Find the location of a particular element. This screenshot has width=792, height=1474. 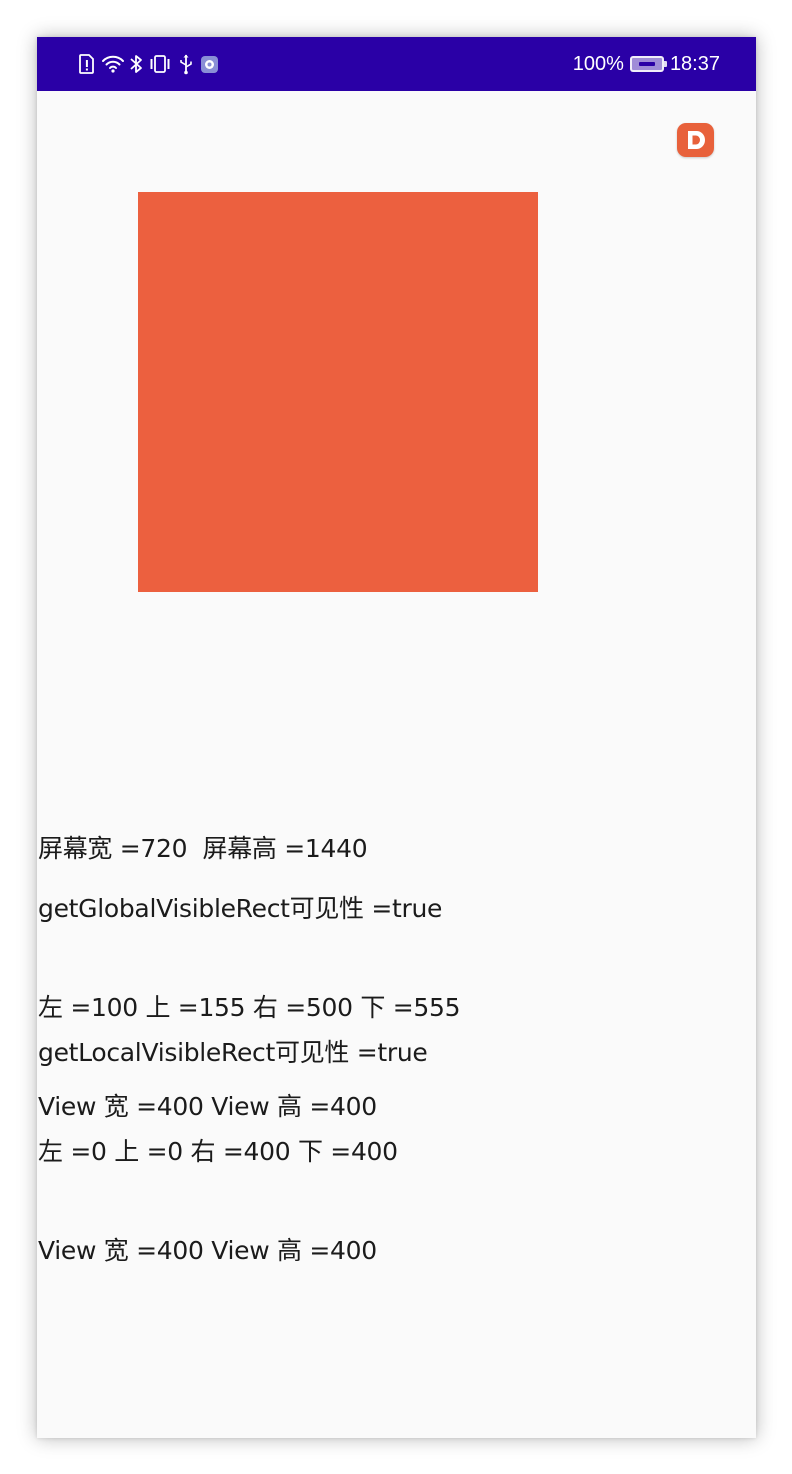

battery-icon is located at coordinates (648, 64).